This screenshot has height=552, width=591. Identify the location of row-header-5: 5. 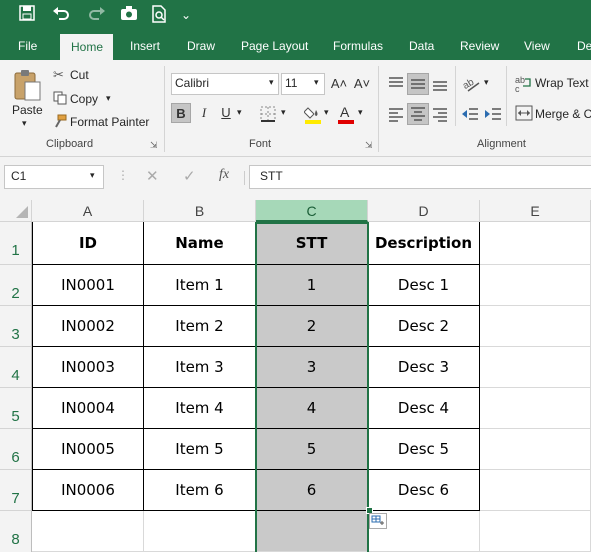
(16, 408).